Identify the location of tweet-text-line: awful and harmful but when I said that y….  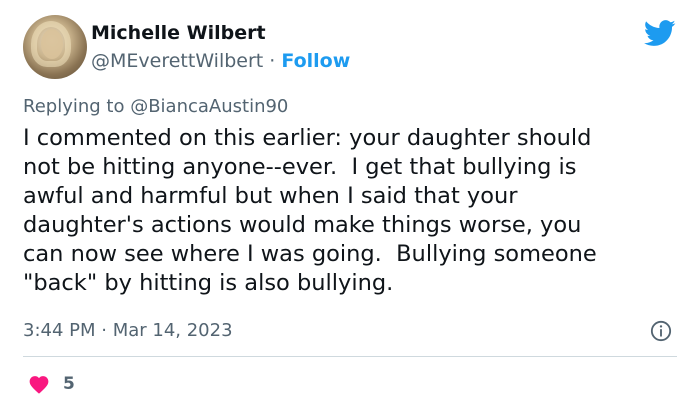
(270, 196).